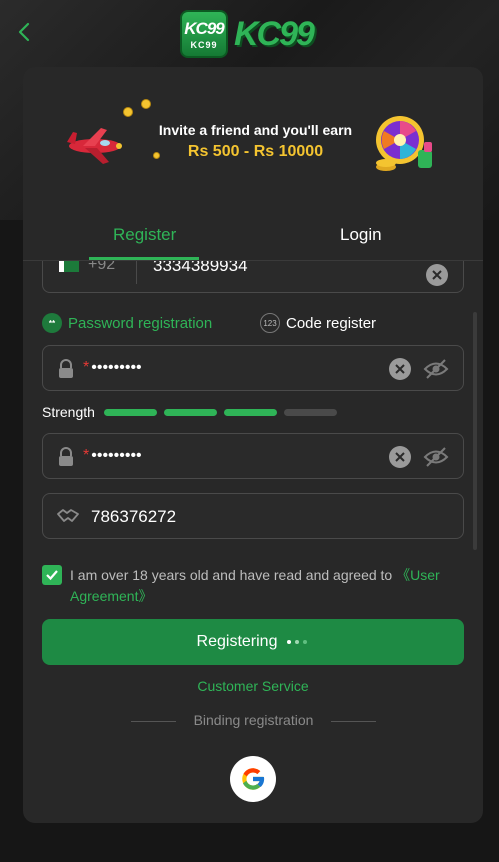 The image size is (499, 862). I want to click on password-value: •••••••••, so click(116, 367).